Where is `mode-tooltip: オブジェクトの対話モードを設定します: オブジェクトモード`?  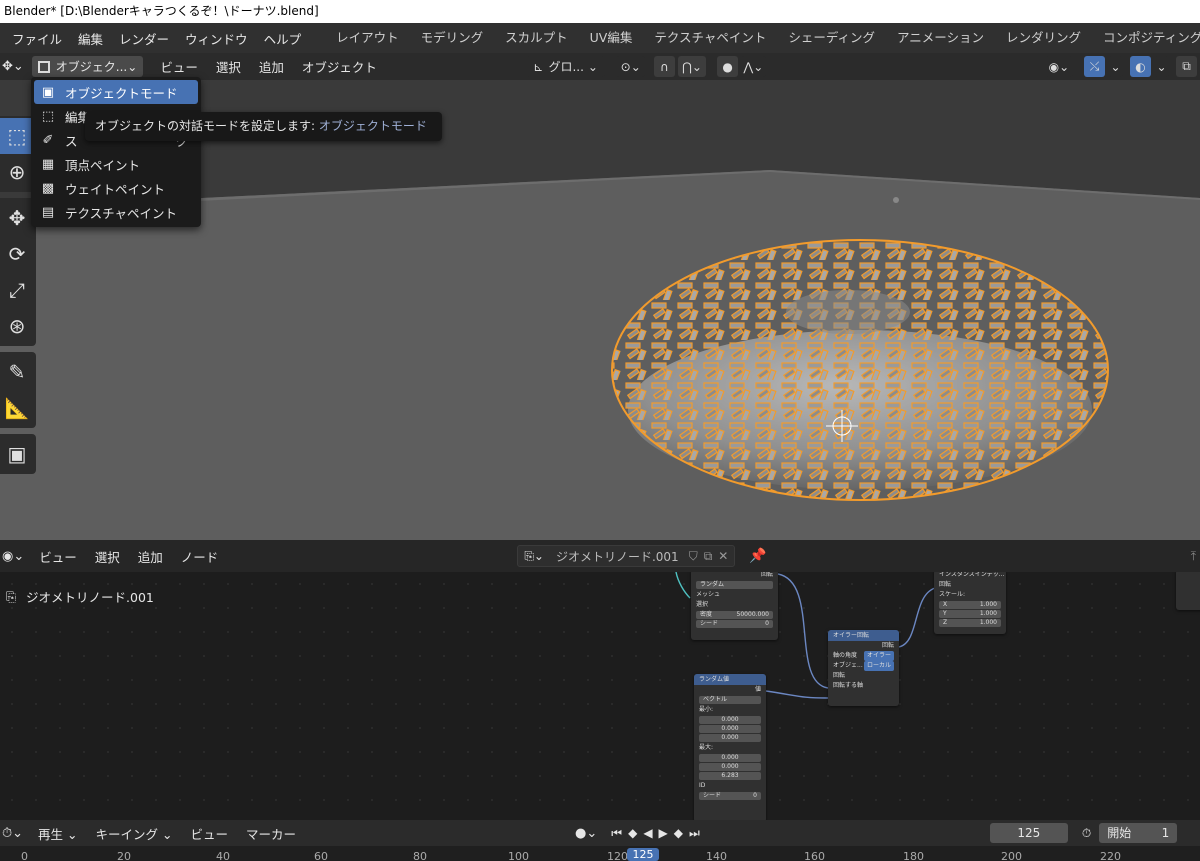
mode-tooltip: オブジェクトの対話モードを設定します: オブジェクトモード is located at coordinates (263, 126).